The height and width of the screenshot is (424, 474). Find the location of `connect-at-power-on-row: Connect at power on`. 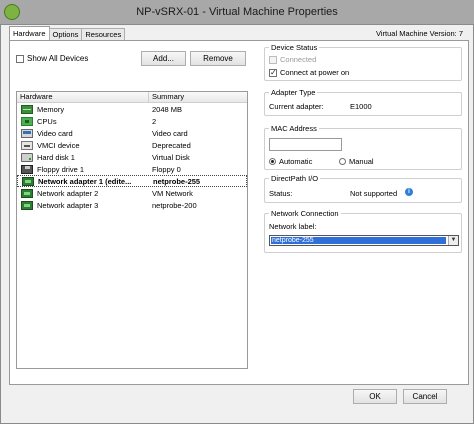

connect-at-power-on-row: Connect at power on is located at coordinates (309, 73).